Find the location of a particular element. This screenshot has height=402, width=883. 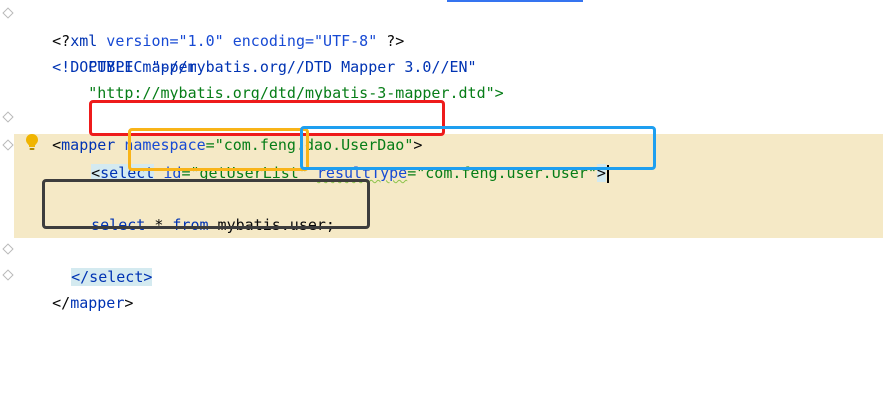

xml-decl-close: ?> is located at coordinates (395, 41).